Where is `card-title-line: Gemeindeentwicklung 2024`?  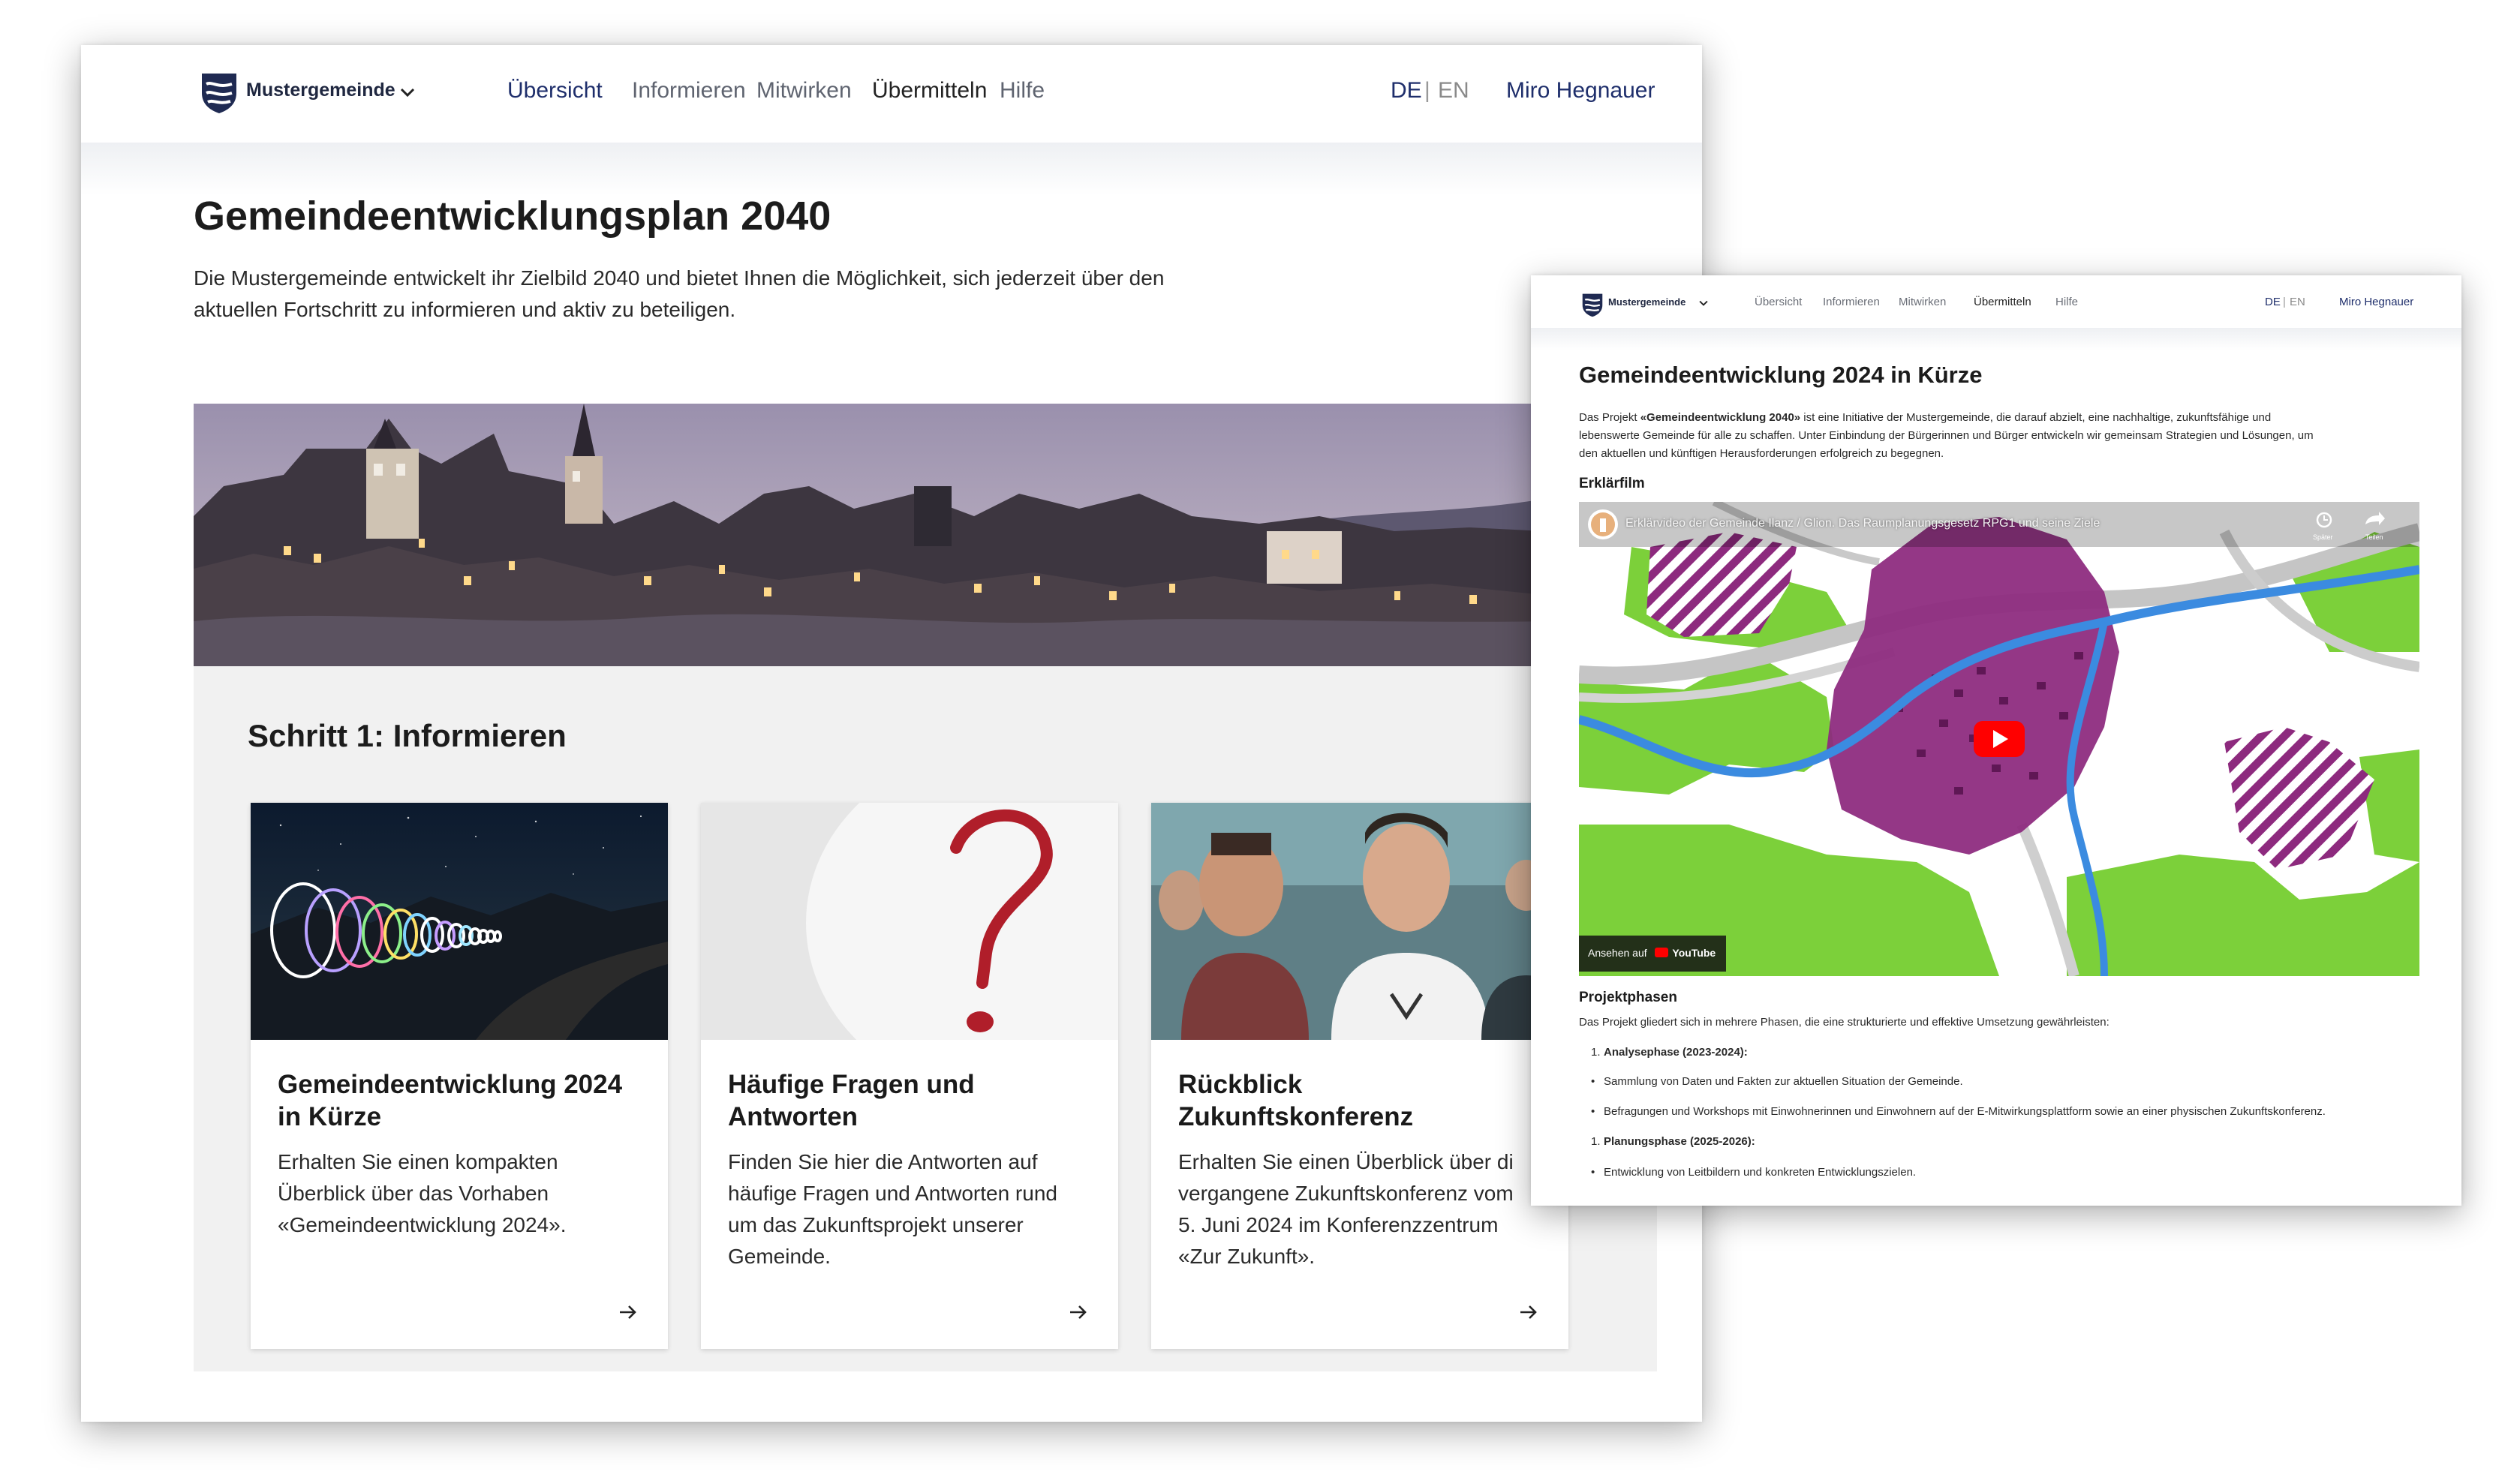 card-title-line: Gemeindeentwicklung 2024 is located at coordinates (450, 1084).